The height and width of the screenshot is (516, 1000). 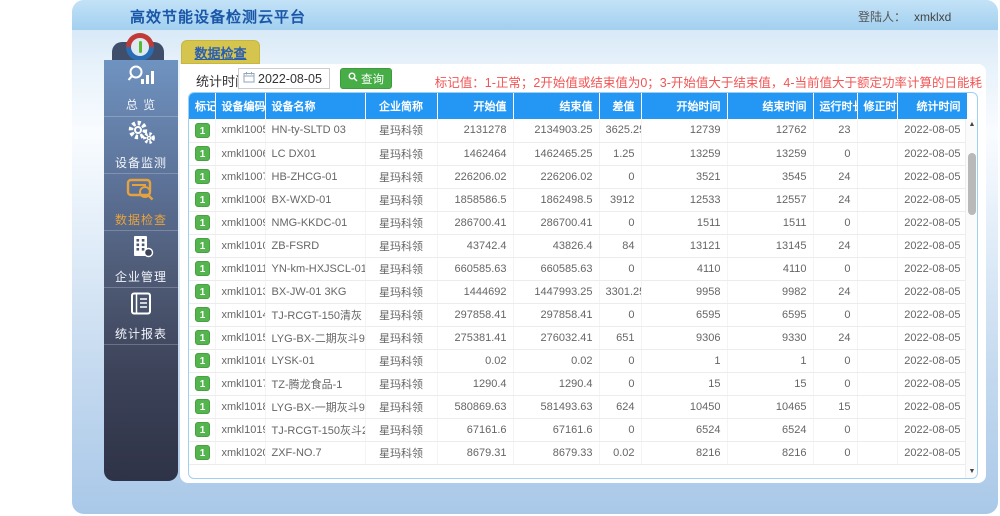 I want to click on column-header-0: 标记, so click(x=202, y=106).